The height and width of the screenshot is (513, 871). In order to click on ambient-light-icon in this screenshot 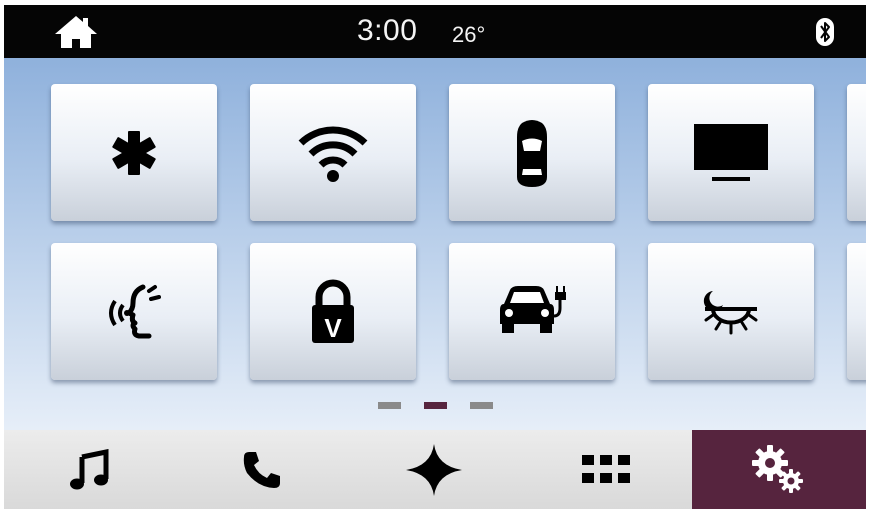, I will do `click(730, 312)`.